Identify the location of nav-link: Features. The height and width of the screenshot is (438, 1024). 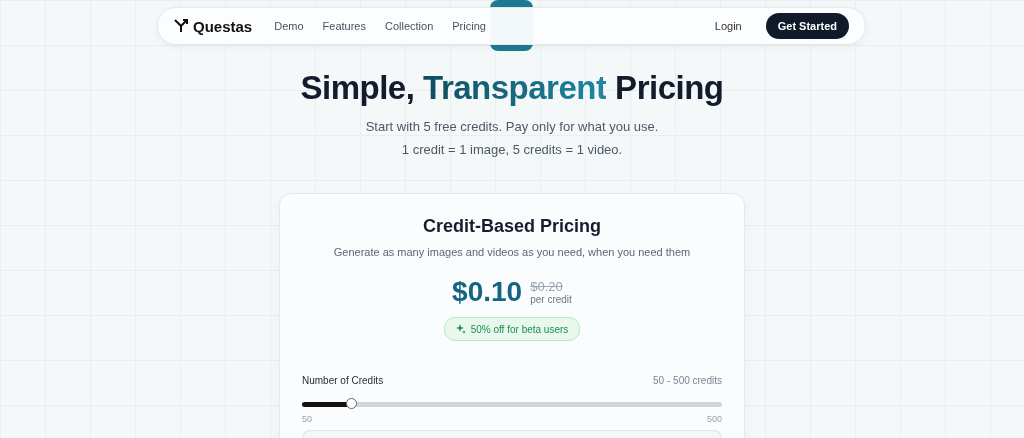
(344, 26).